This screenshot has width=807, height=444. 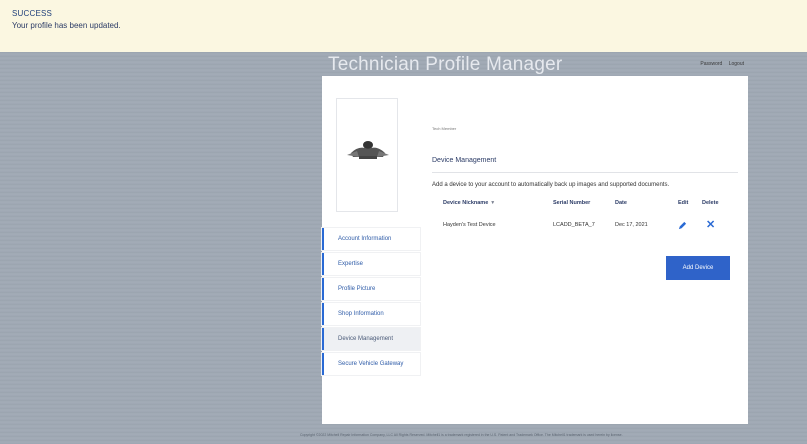 What do you see at coordinates (371, 264) in the screenshot?
I see `sidebar-item-expertise: Expertise` at bounding box center [371, 264].